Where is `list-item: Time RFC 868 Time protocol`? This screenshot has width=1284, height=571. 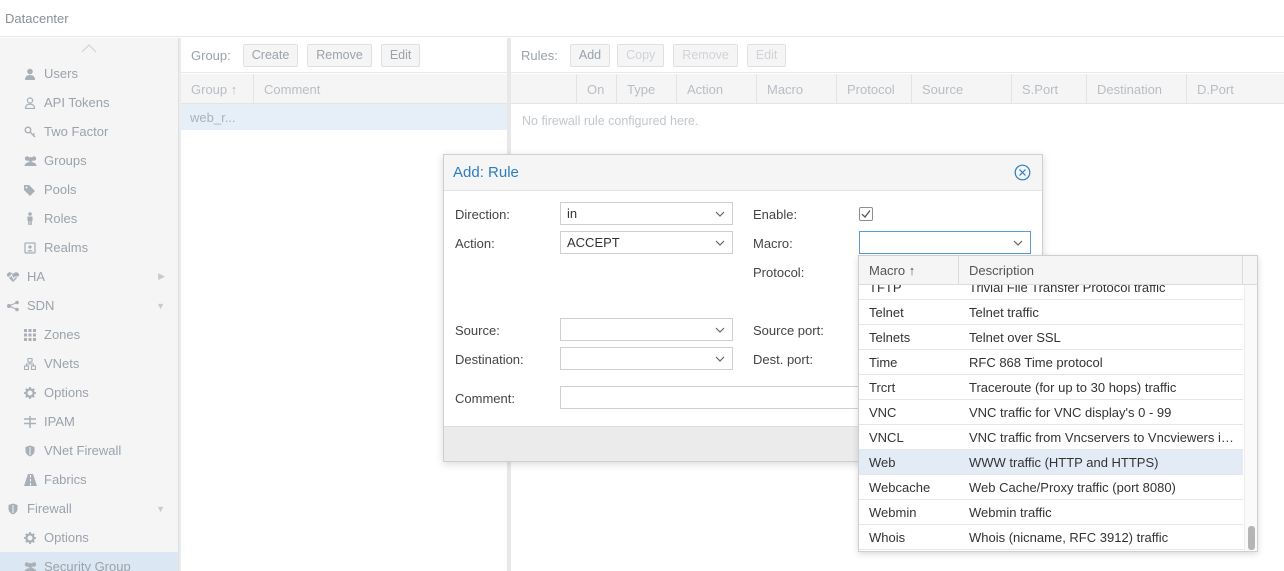 list-item: Time RFC 868 Time protocol is located at coordinates (1051, 362).